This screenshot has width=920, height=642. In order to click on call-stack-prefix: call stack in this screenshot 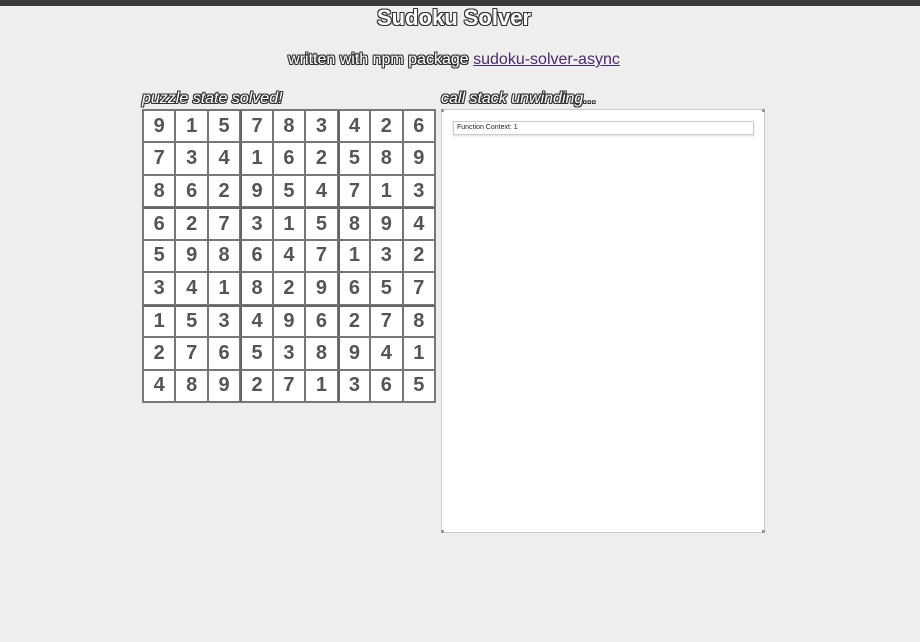, I will do `click(474, 98)`.